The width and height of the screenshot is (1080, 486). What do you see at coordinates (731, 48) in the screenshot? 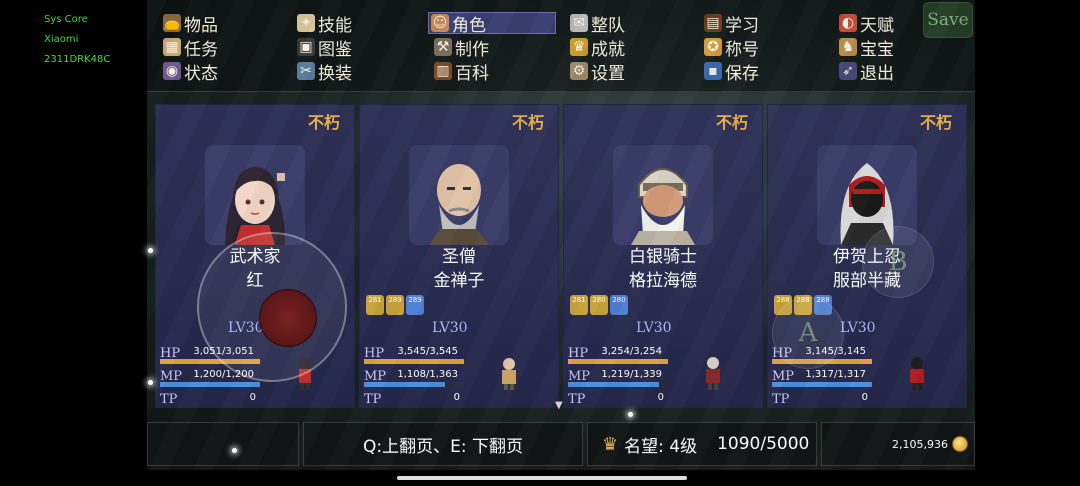
I see `menu-item-title: ✪ 称号` at bounding box center [731, 48].